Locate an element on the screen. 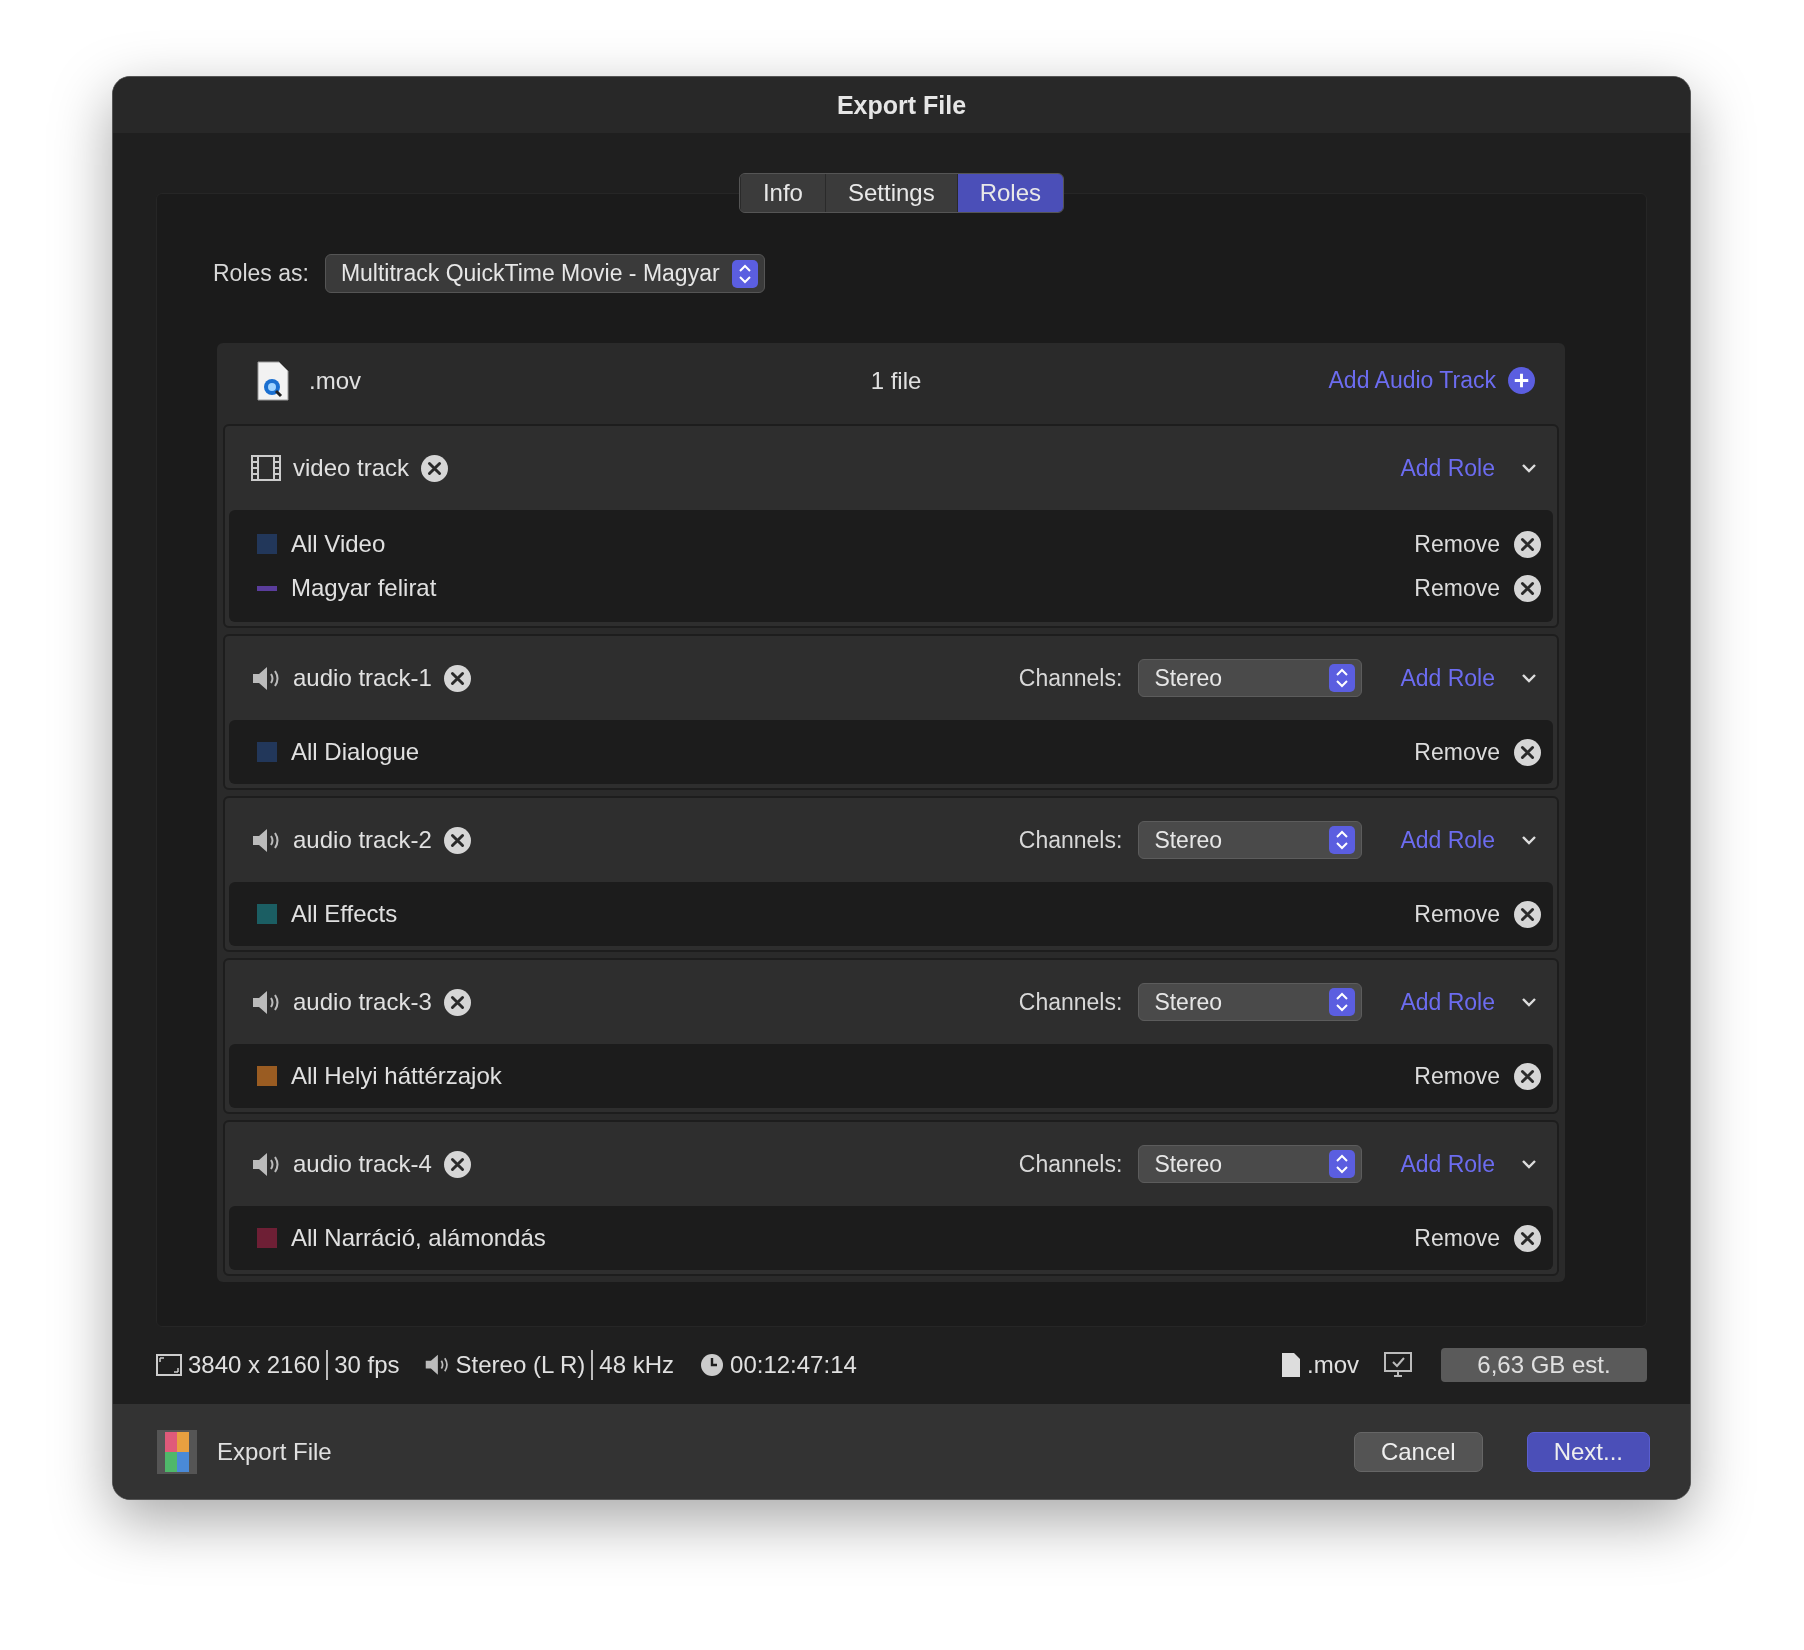 This screenshot has height=1650, width=1804. roles-popup: Multitrack QuickTime Movie - Magyar is located at coordinates (544, 273).